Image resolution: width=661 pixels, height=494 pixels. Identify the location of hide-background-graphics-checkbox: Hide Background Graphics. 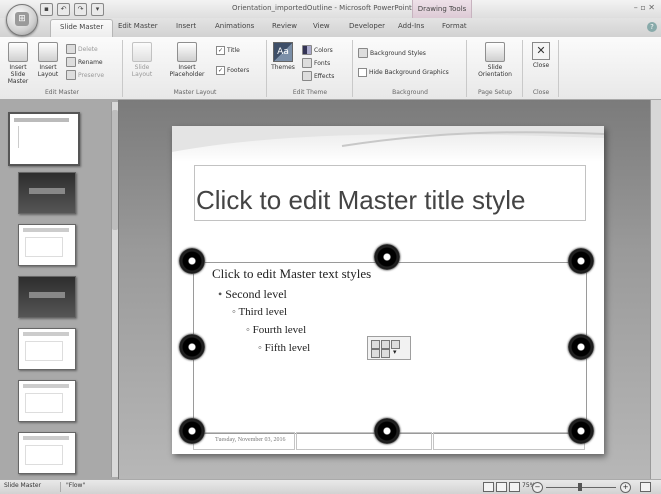
(403, 72).